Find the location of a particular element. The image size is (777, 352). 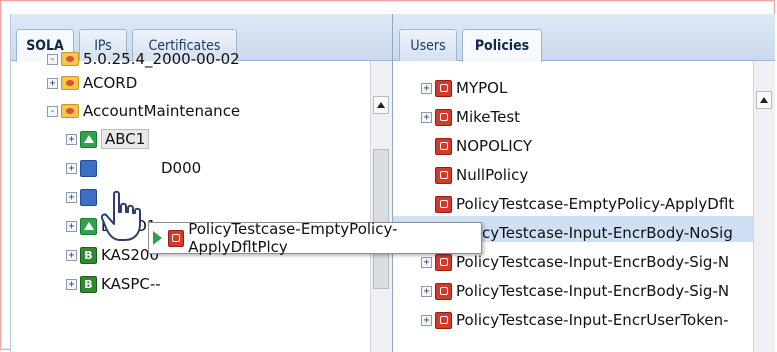

left-scrollbar is located at coordinates (381, 206).